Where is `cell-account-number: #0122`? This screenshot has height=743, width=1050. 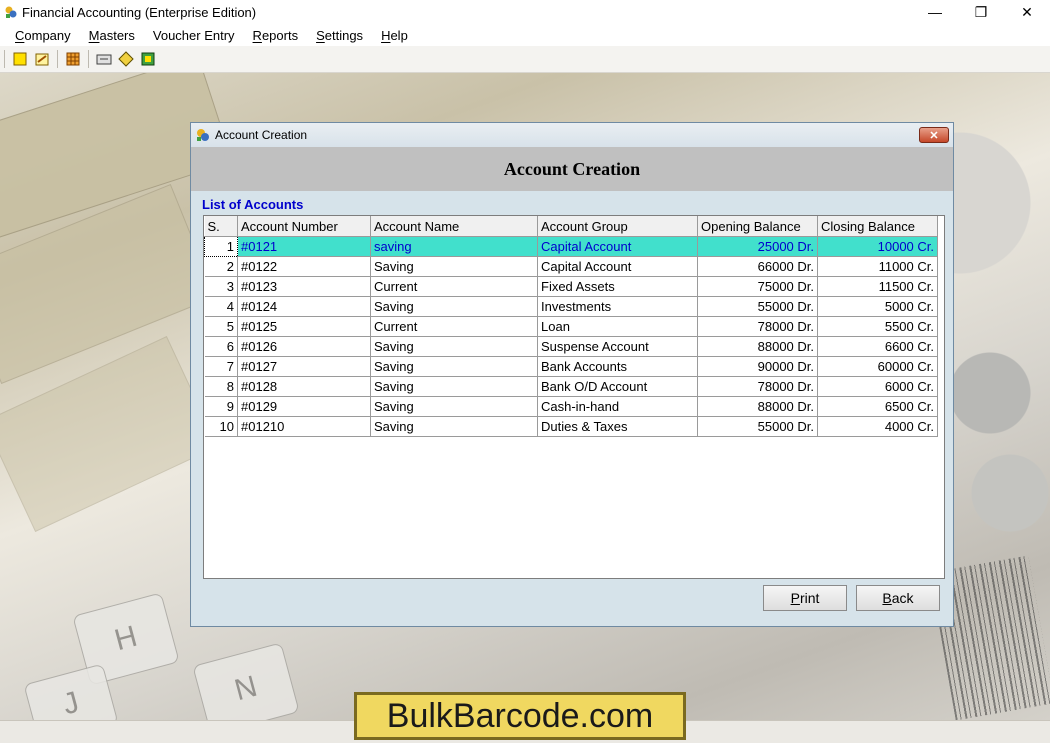
cell-account-number: #0122 is located at coordinates (304, 266).